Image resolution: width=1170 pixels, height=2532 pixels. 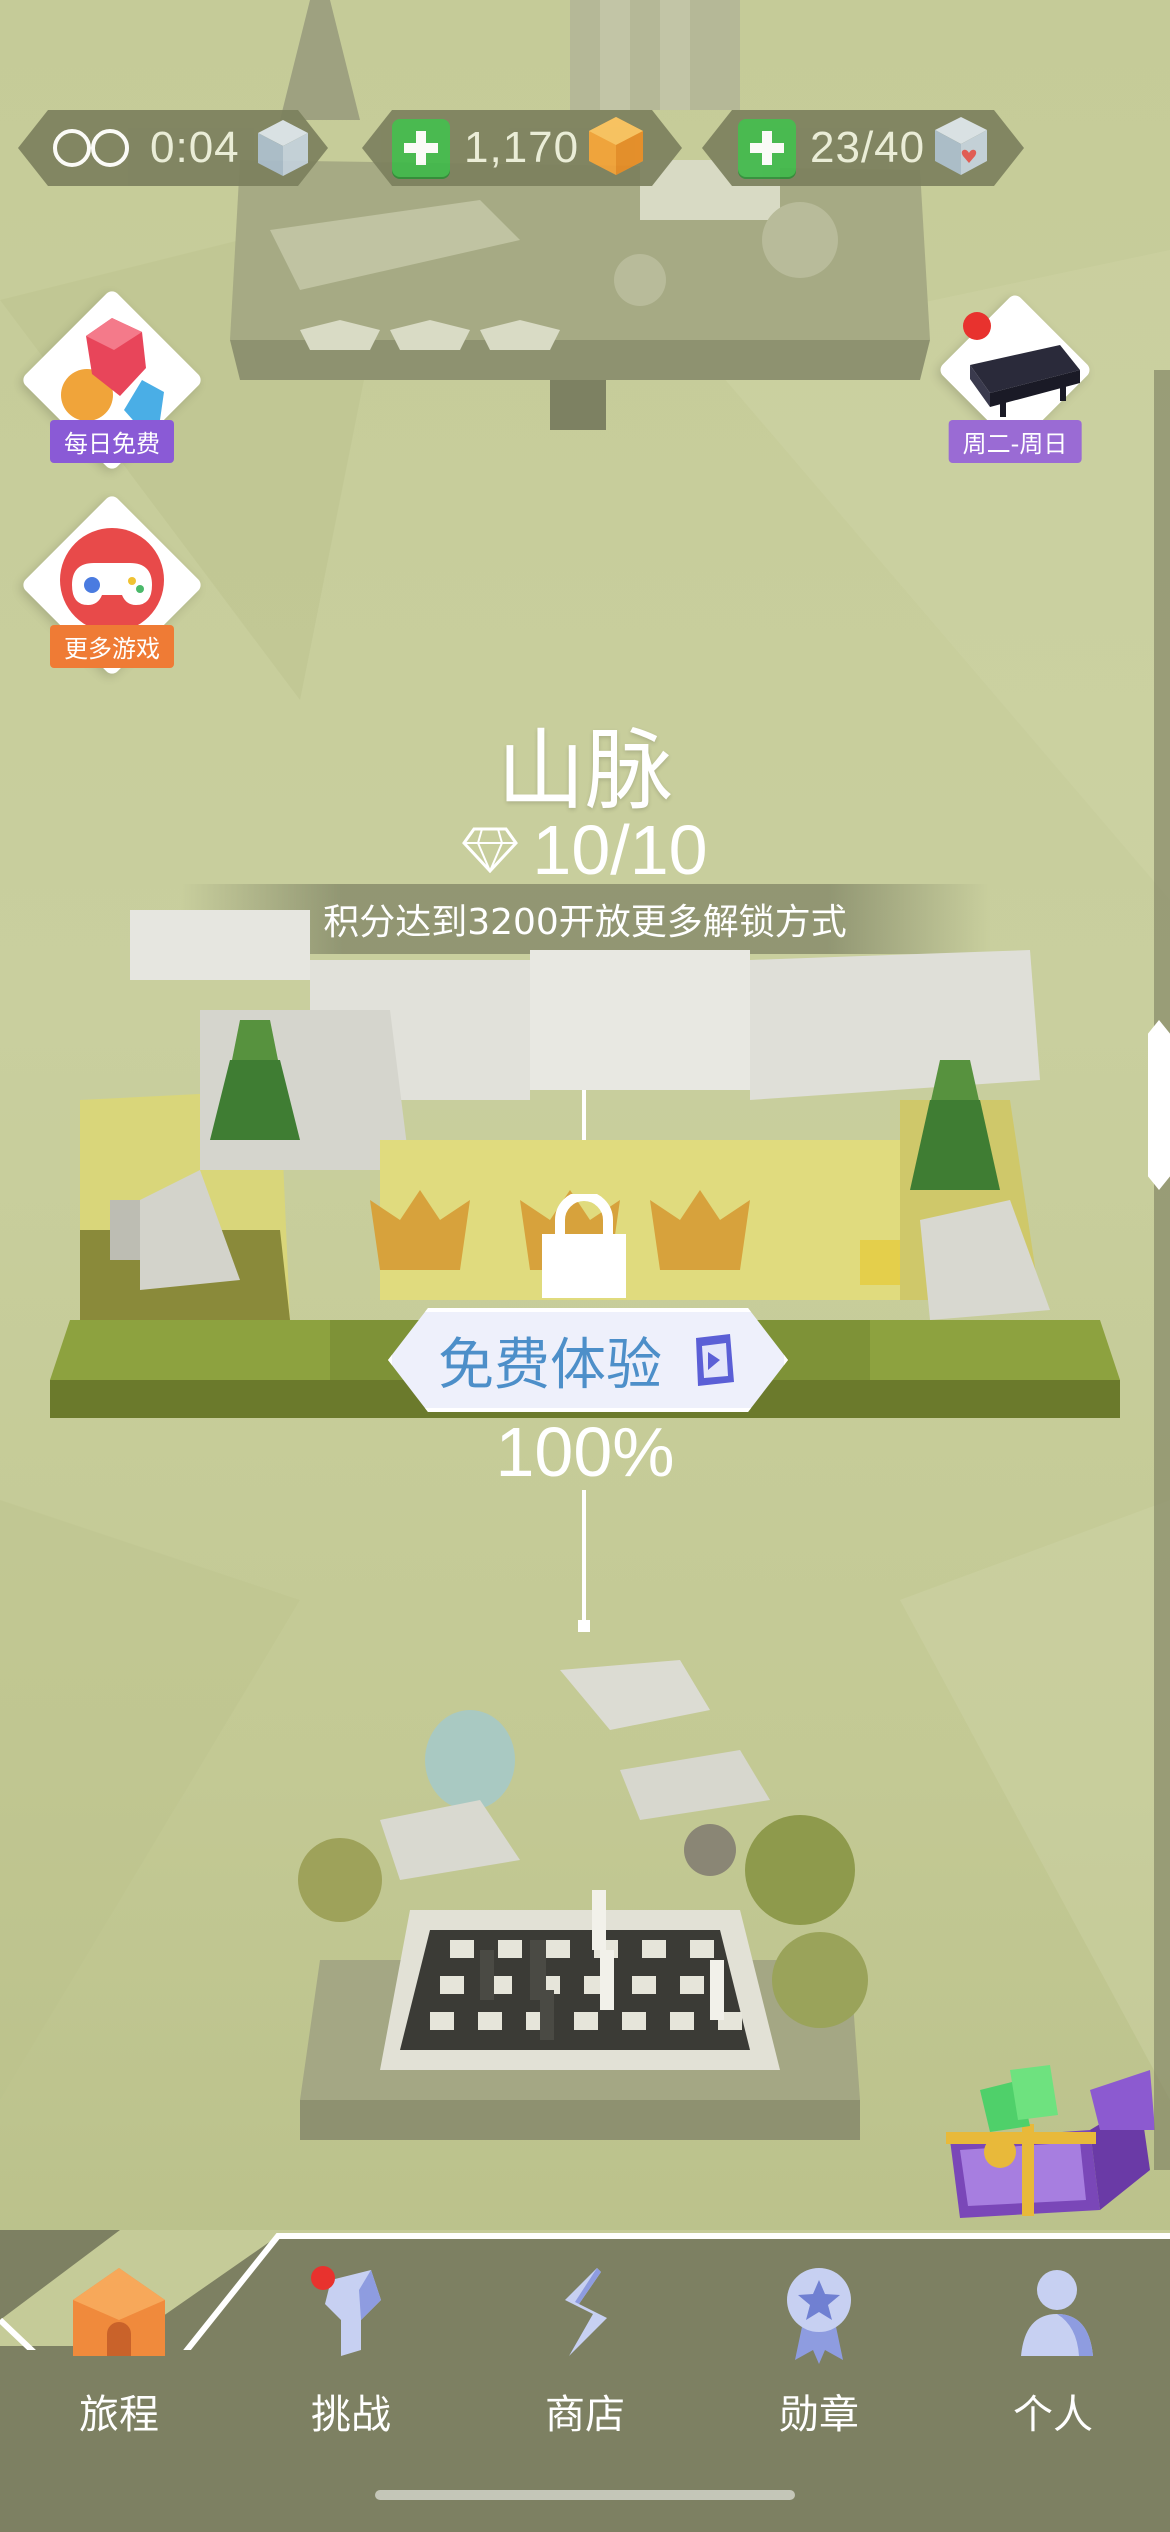 What do you see at coordinates (119, 2415) in the screenshot?
I see `nav-label-journey: 旅程` at bounding box center [119, 2415].